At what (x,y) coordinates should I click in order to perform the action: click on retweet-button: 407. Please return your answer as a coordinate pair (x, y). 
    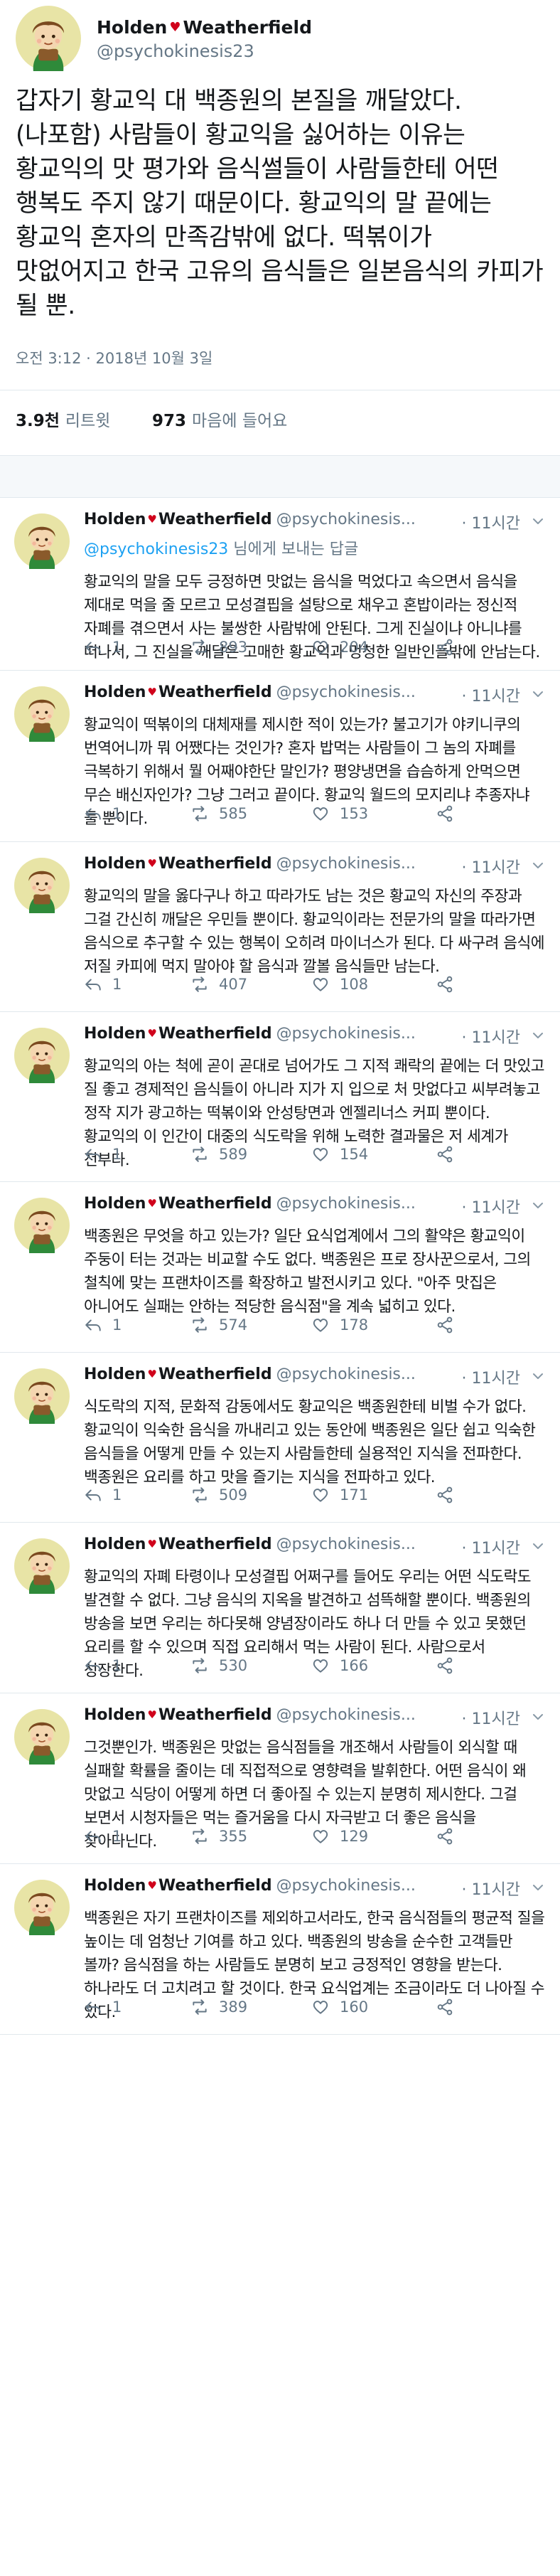
    Looking at the image, I should click on (218, 984).